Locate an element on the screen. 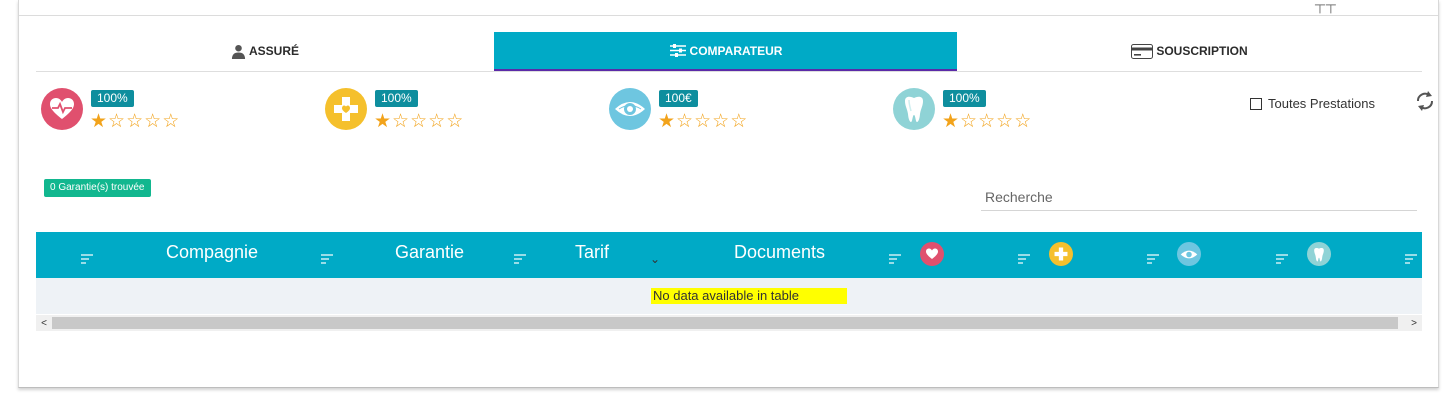 The image size is (1449, 411). tab-label: ASSURÉ is located at coordinates (273, 51).